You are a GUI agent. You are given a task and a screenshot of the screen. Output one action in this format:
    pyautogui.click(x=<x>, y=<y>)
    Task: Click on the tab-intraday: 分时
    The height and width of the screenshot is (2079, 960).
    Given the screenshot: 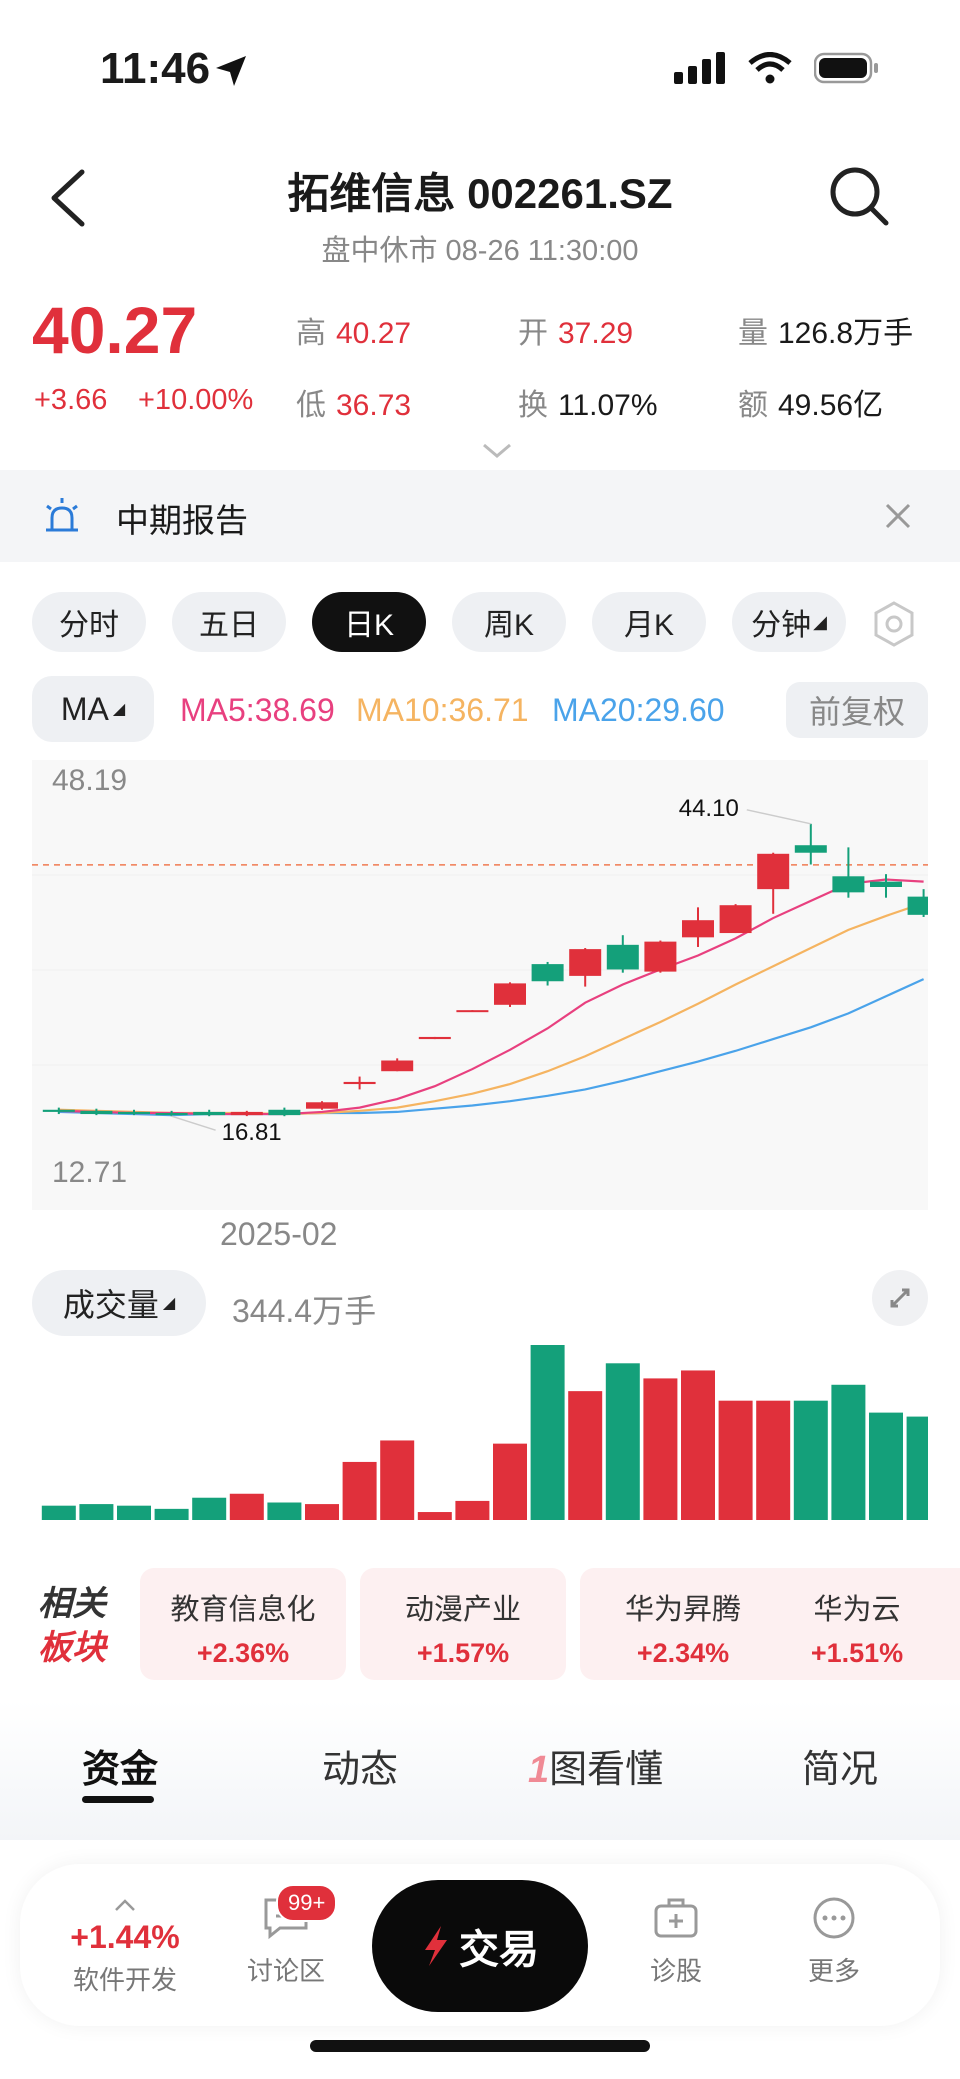 What is the action you would take?
    pyautogui.click(x=89, y=622)
    